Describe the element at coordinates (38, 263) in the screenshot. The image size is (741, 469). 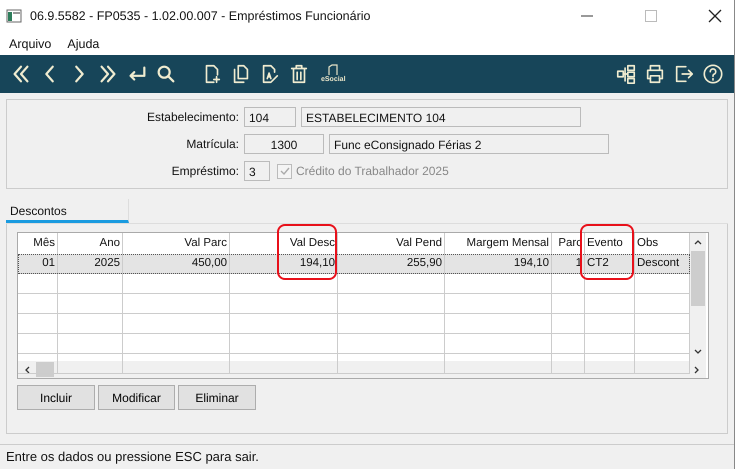
I see `table-cell: 01` at that location.